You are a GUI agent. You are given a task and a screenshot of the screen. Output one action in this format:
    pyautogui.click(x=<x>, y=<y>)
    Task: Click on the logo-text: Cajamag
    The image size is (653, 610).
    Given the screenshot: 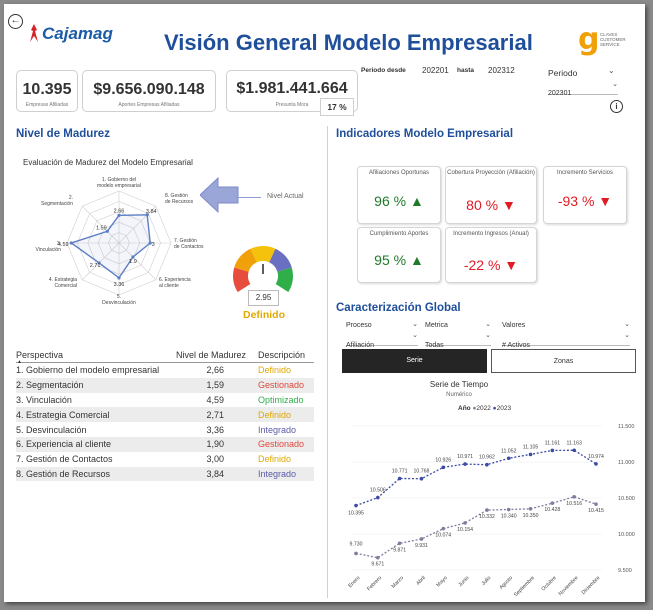 What is the action you would take?
    pyautogui.click(x=77, y=33)
    